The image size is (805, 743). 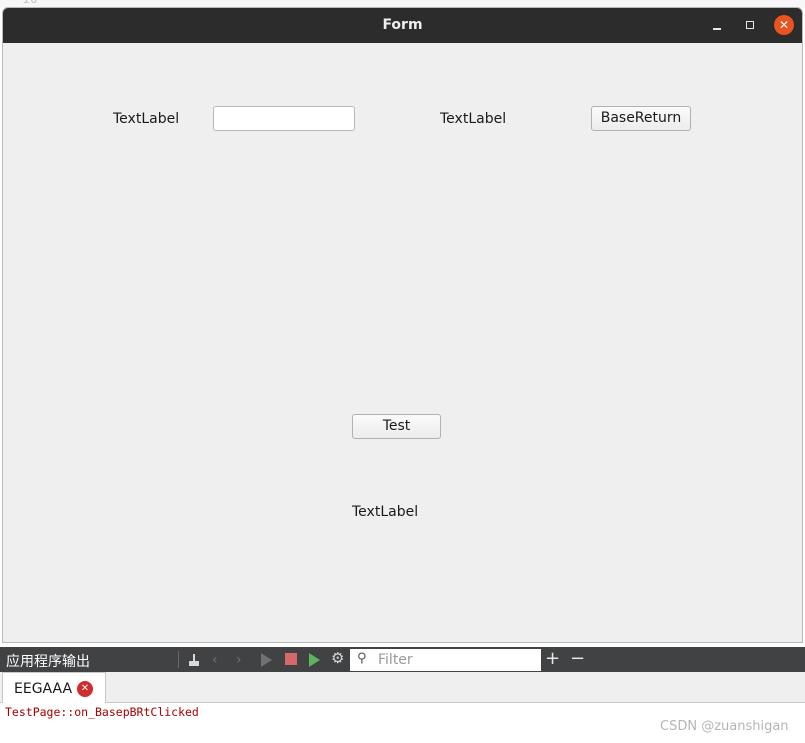 What do you see at coordinates (402, 687) in the screenshot?
I see `output-tab-bar: EEGAAA ✕` at bounding box center [402, 687].